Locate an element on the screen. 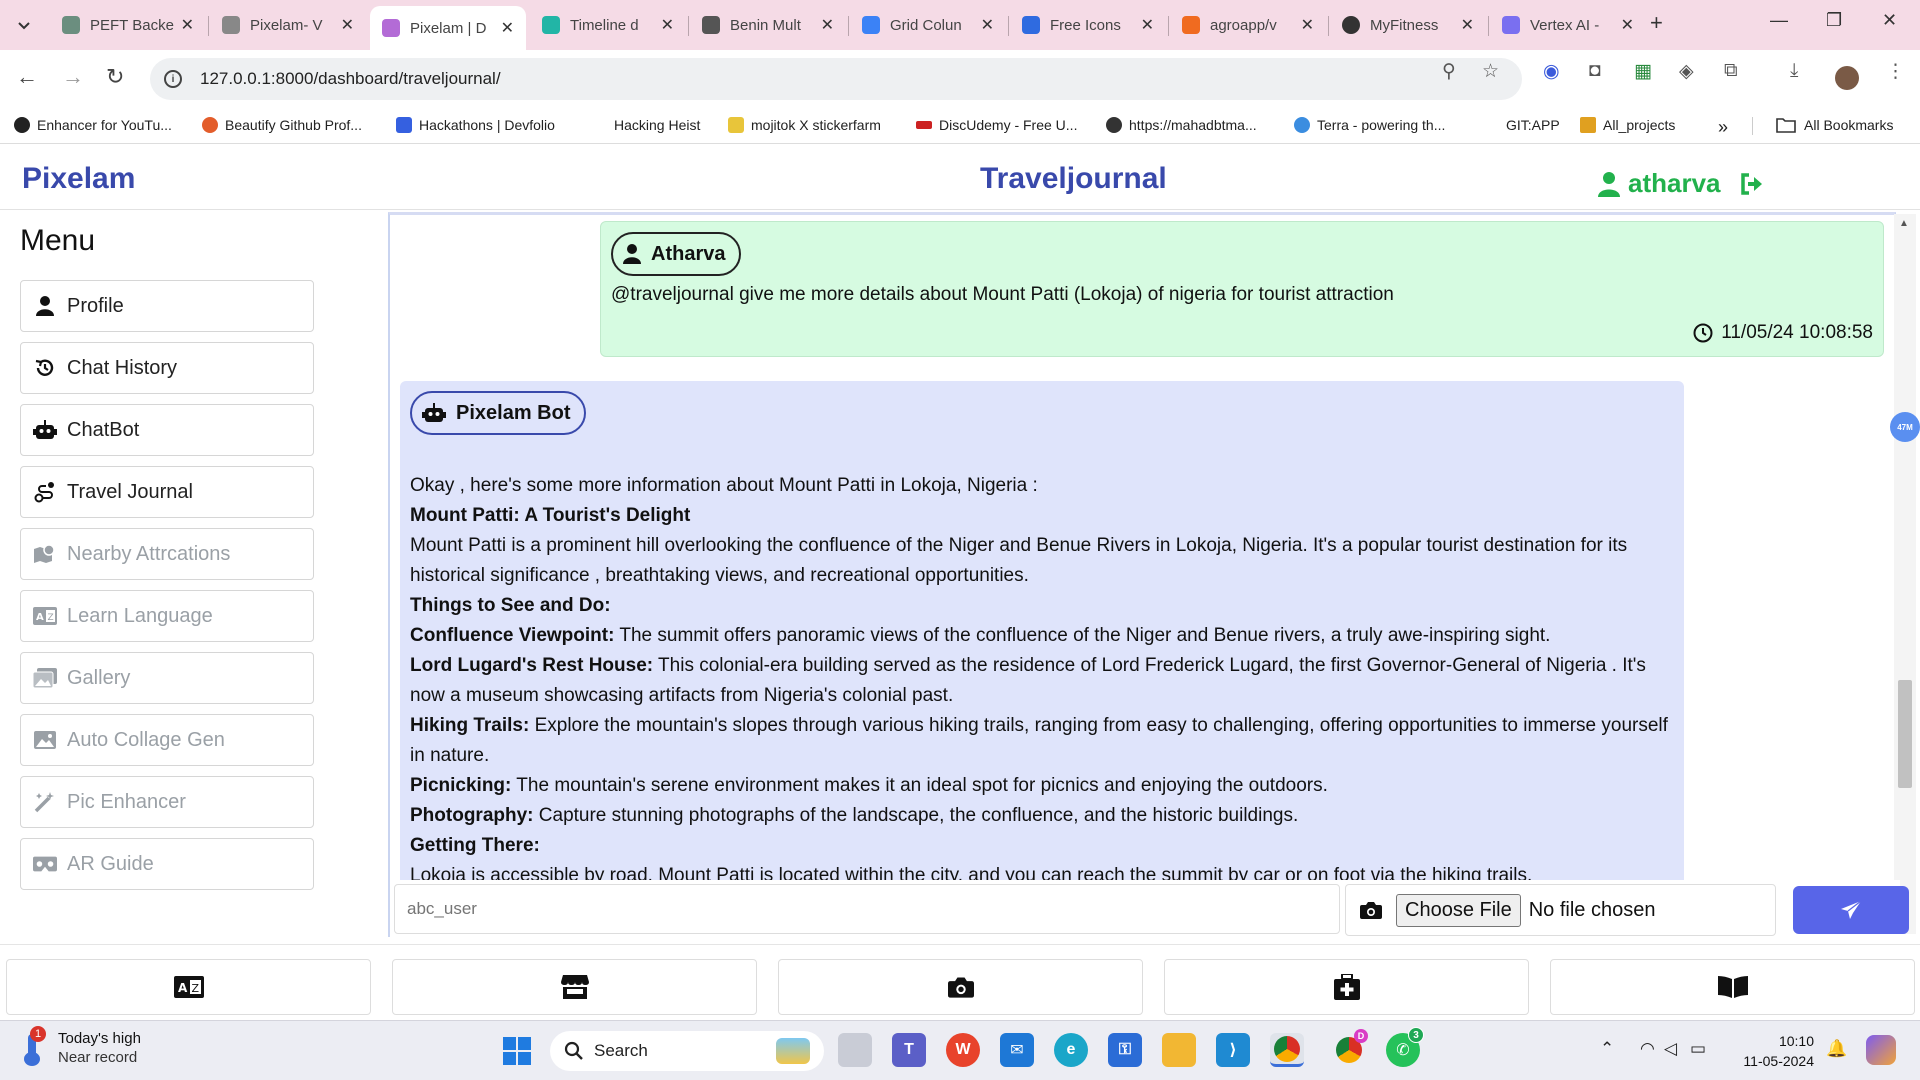 The height and width of the screenshot is (1080, 1920). battery-icon: ▭ is located at coordinates (1698, 1049).